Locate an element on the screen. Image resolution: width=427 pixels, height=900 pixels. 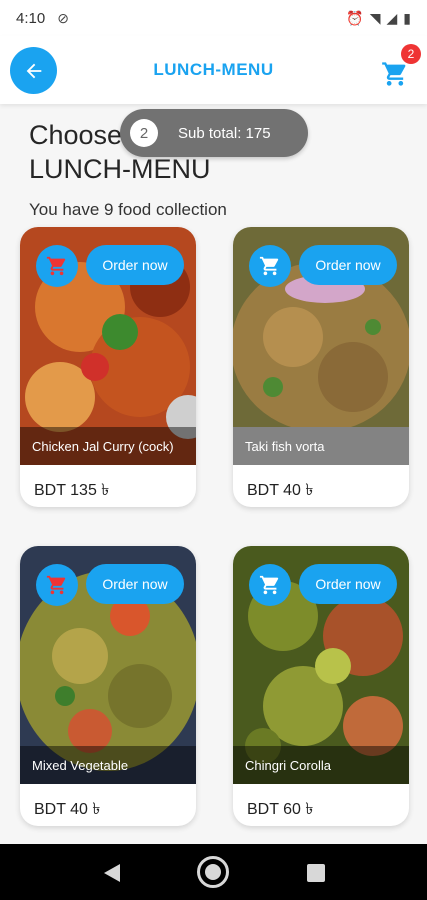
system-nav-bar is located at coordinates (213, 872).